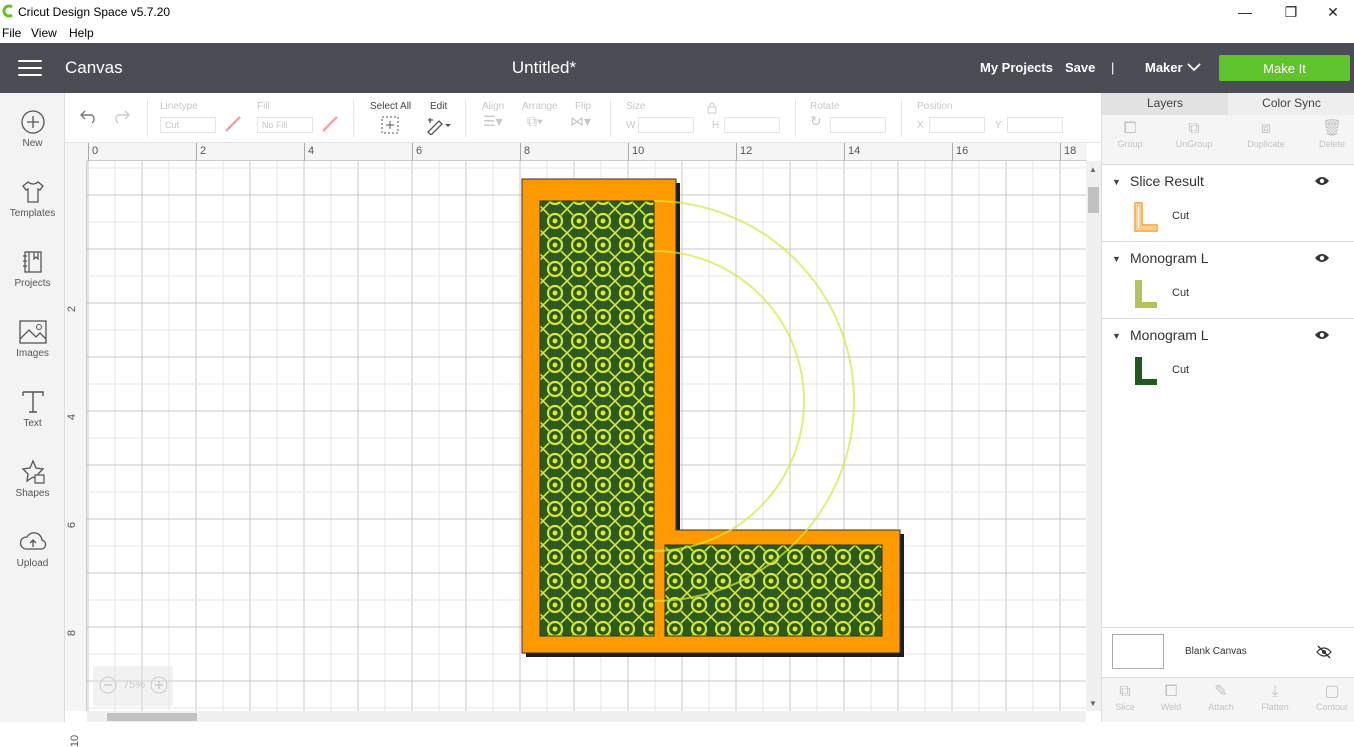 This screenshot has width=1354, height=747. Describe the element at coordinates (1093, 436) in the screenshot. I see `vertical-scrollbar: ▲ ▼` at that location.